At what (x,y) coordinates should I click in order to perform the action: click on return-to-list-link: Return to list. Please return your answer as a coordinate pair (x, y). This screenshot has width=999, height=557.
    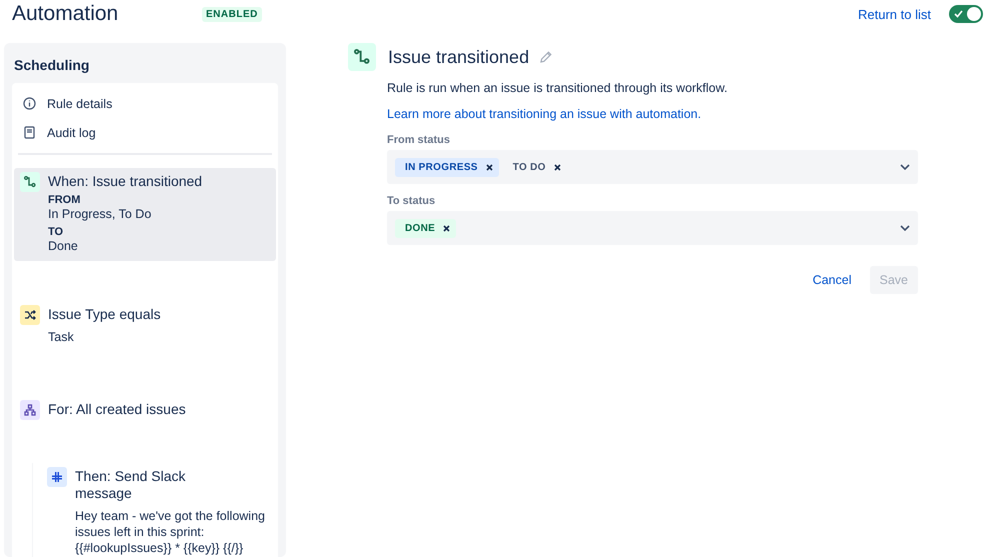
    Looking at the image, I should click on (894, 14).